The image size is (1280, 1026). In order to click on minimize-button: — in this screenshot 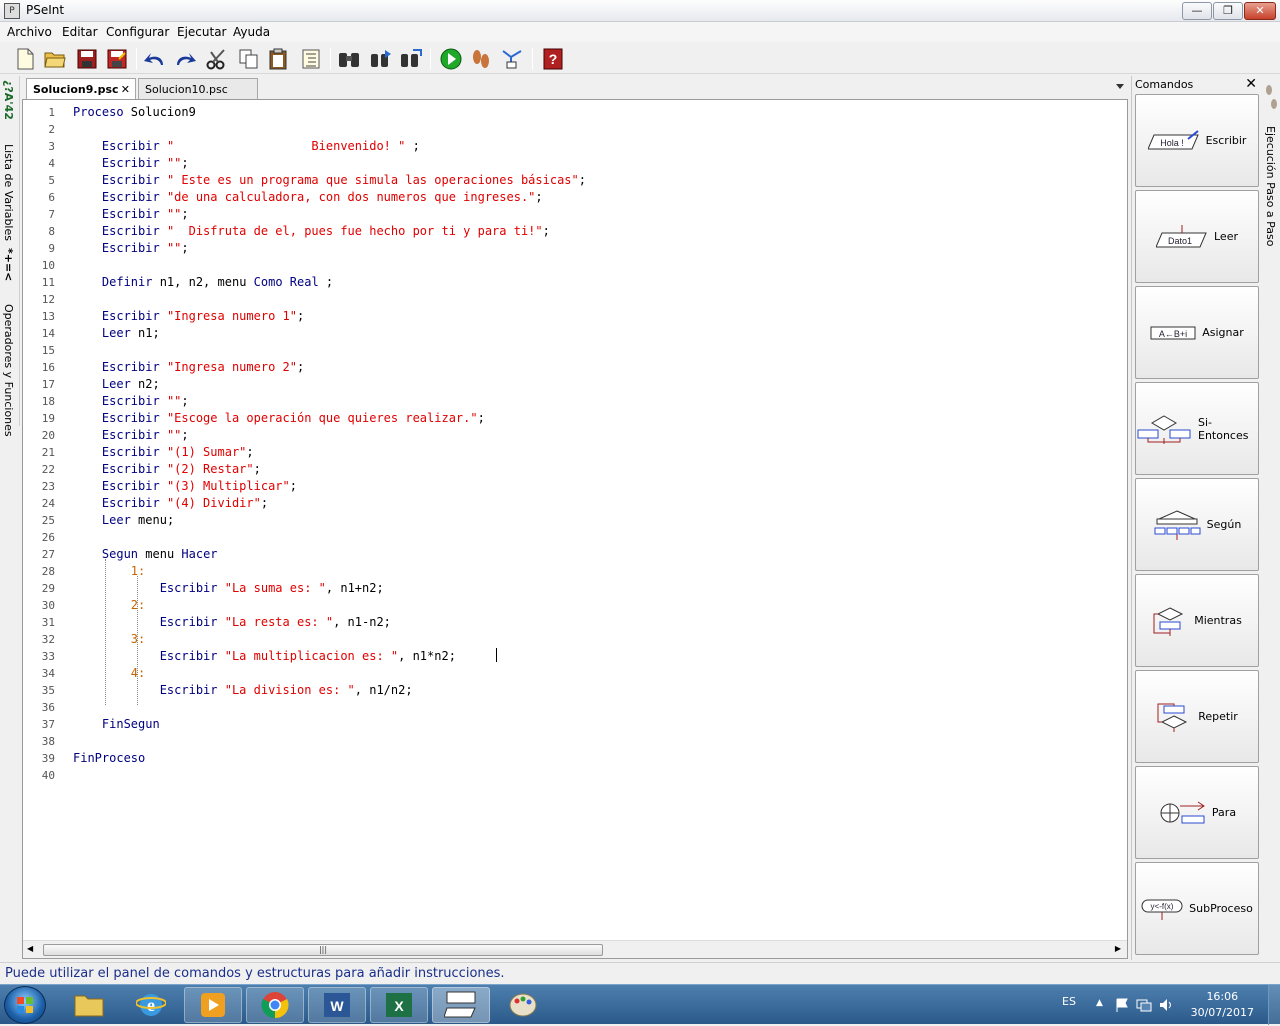, I will do `click(1197, 11)`.